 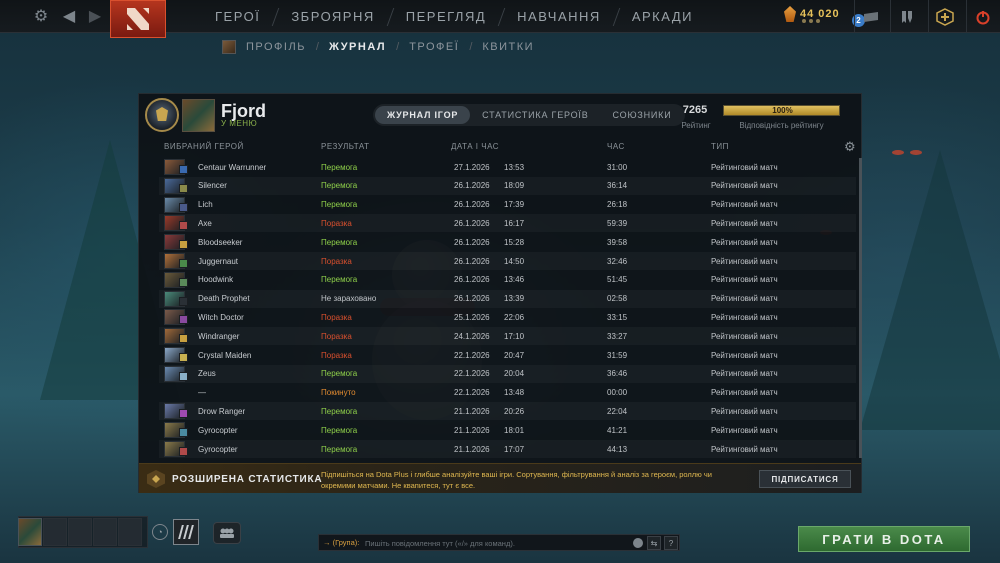 What do you see at coordinates (220, 242) in the screenshot?
I see `hero-name: Bloodseeker` at bounding box center [220, 242].